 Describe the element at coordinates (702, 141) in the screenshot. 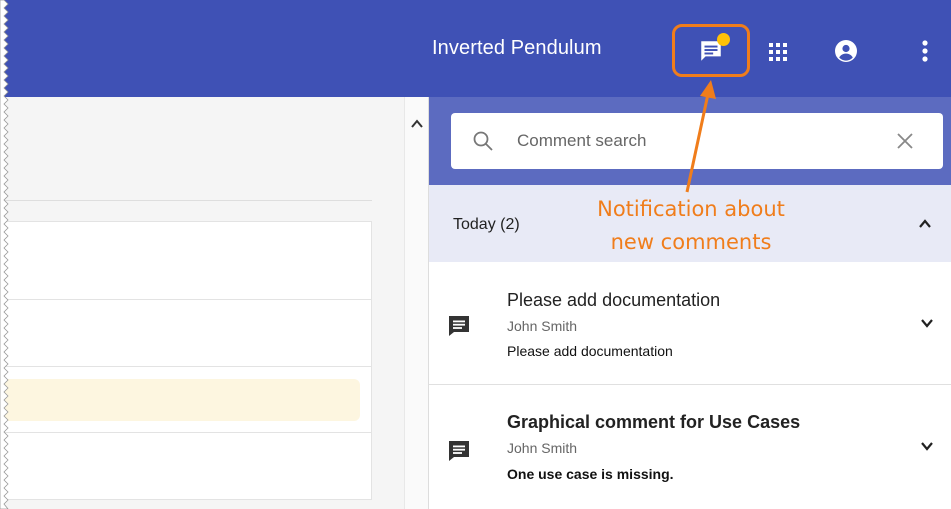

I see `comment-search-input` at that location.